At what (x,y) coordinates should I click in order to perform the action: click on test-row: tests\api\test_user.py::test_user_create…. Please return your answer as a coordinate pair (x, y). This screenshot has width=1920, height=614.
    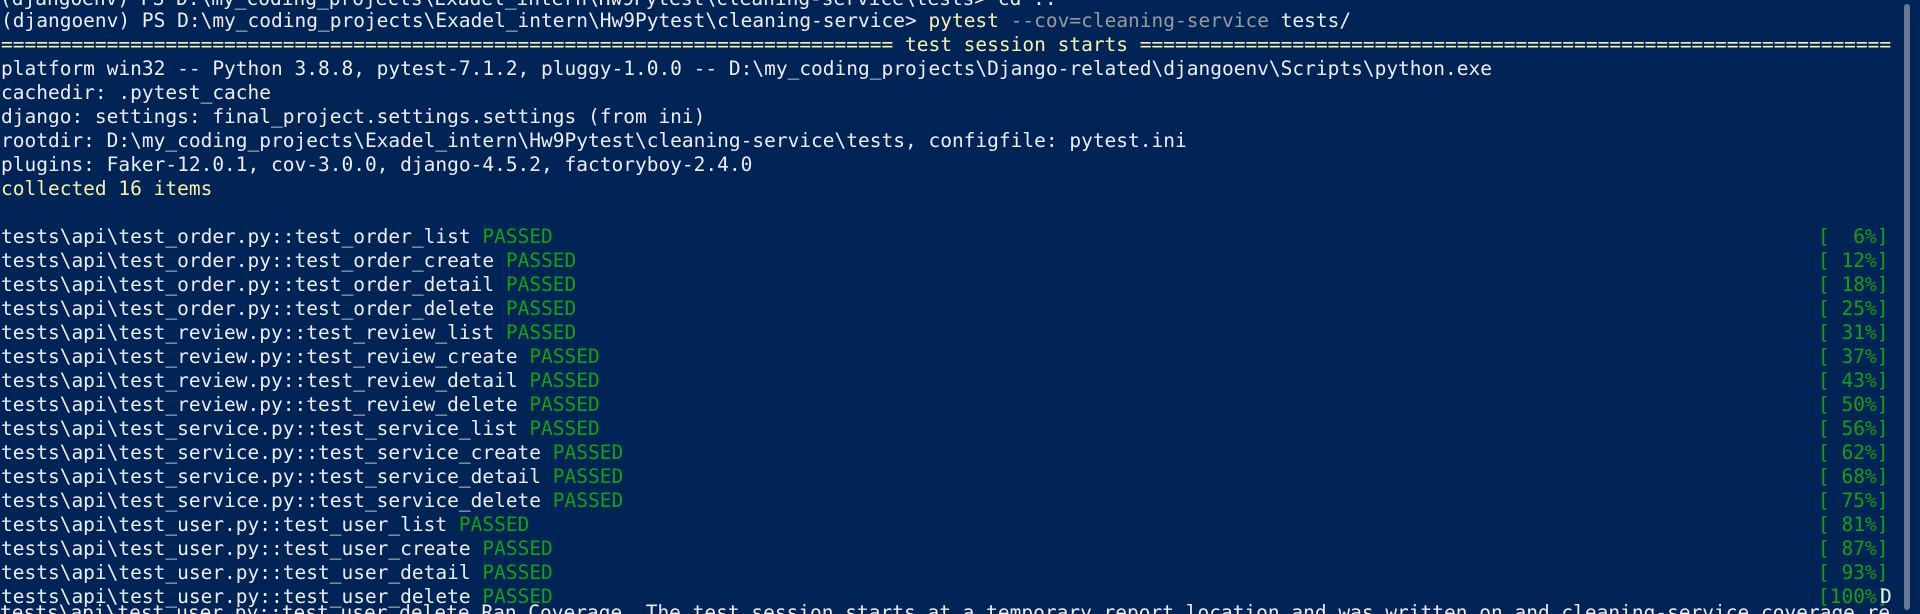
    Looking at the image, I should click on (277, 549).